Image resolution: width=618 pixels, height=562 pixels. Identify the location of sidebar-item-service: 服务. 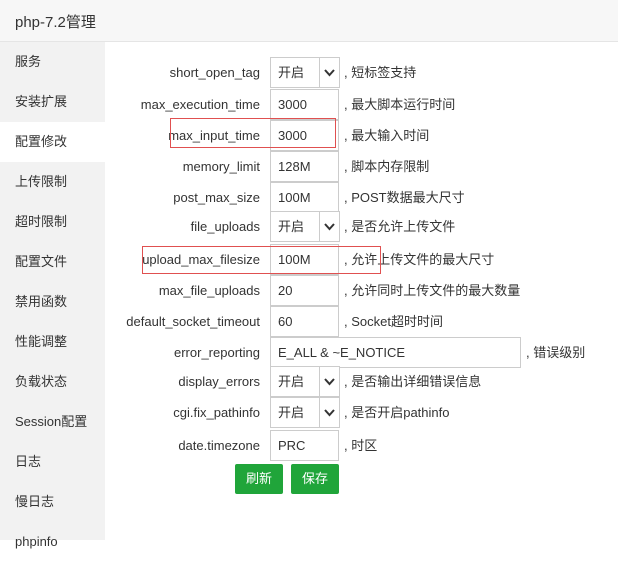
(52, 62).